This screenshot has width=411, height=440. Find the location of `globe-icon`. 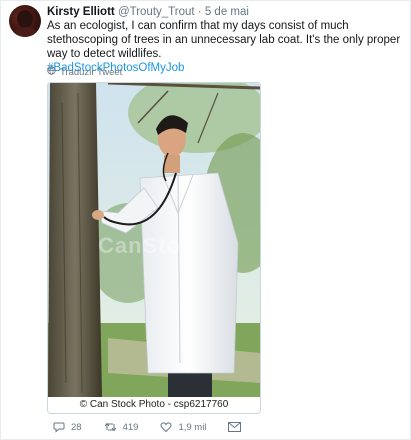

globe-icon is located at coordinates (51, 72).